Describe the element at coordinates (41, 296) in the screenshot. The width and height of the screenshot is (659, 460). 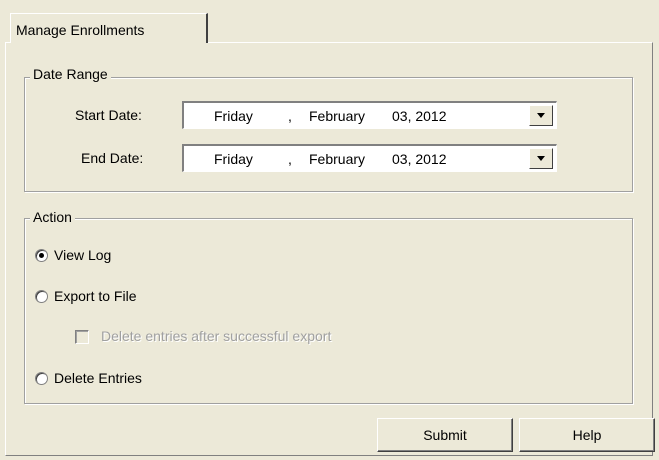
I see `export-to-file-radio` at that location.